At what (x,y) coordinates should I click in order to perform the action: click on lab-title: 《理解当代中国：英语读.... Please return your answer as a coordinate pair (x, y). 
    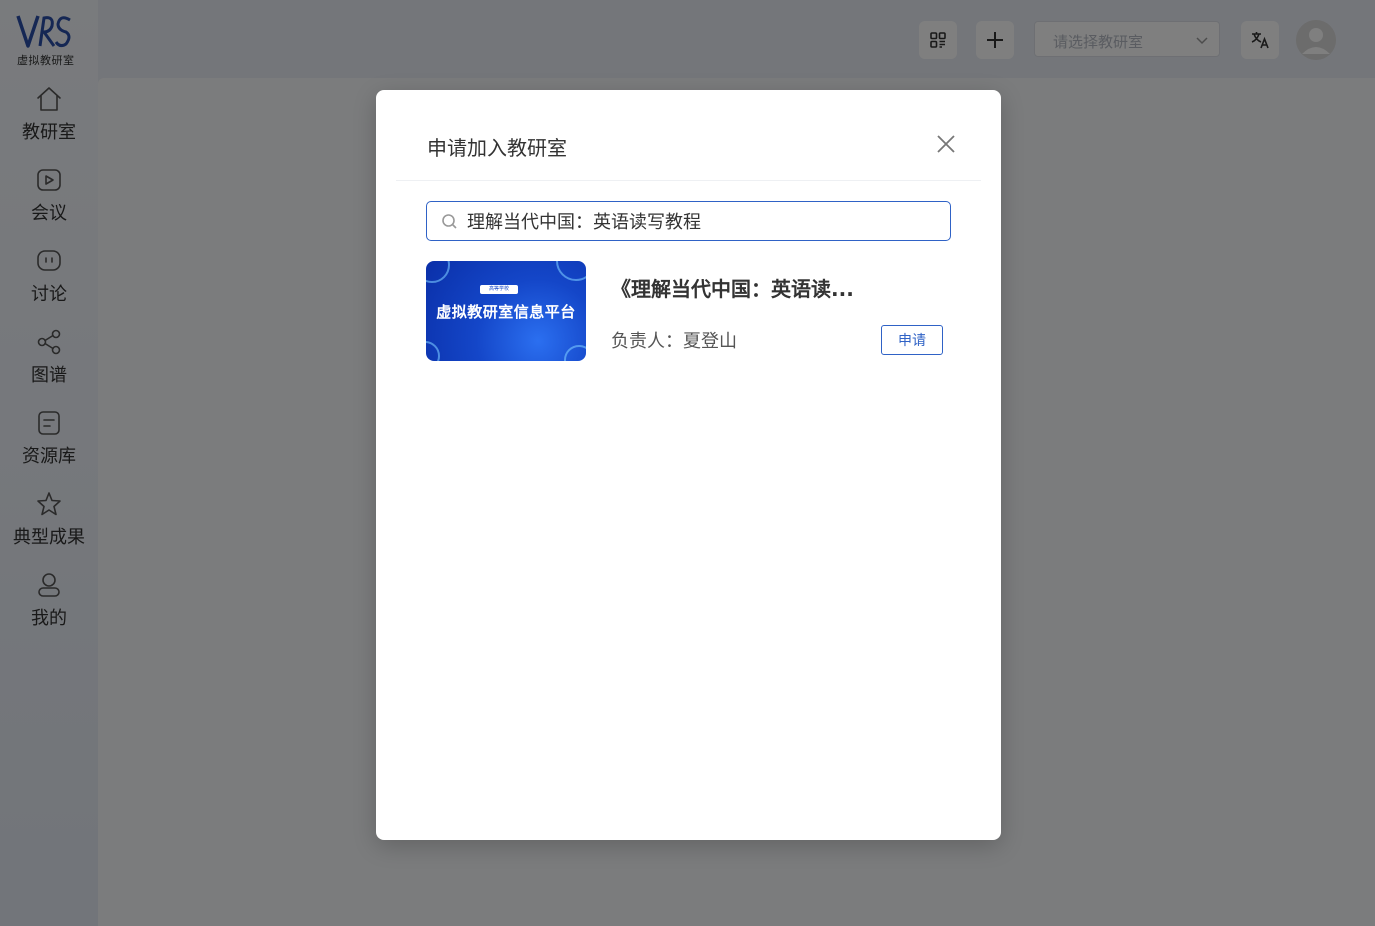
    Looking at the image, I should click on (732, 289).